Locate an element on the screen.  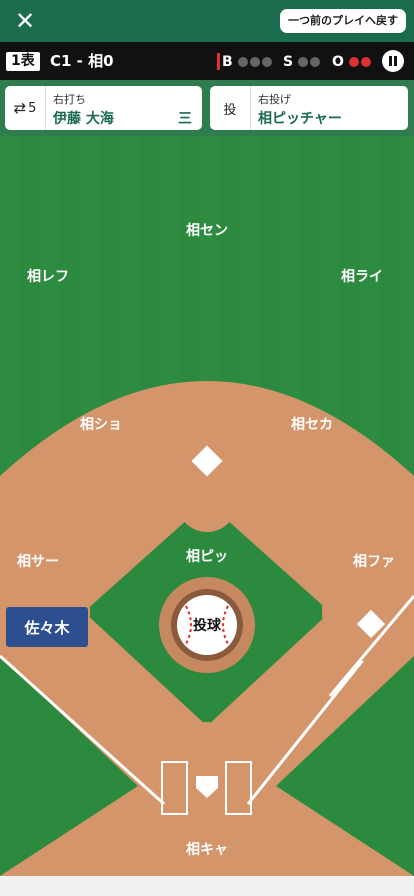
batter-hand: 右打ち is located at coordinates (69, 99).